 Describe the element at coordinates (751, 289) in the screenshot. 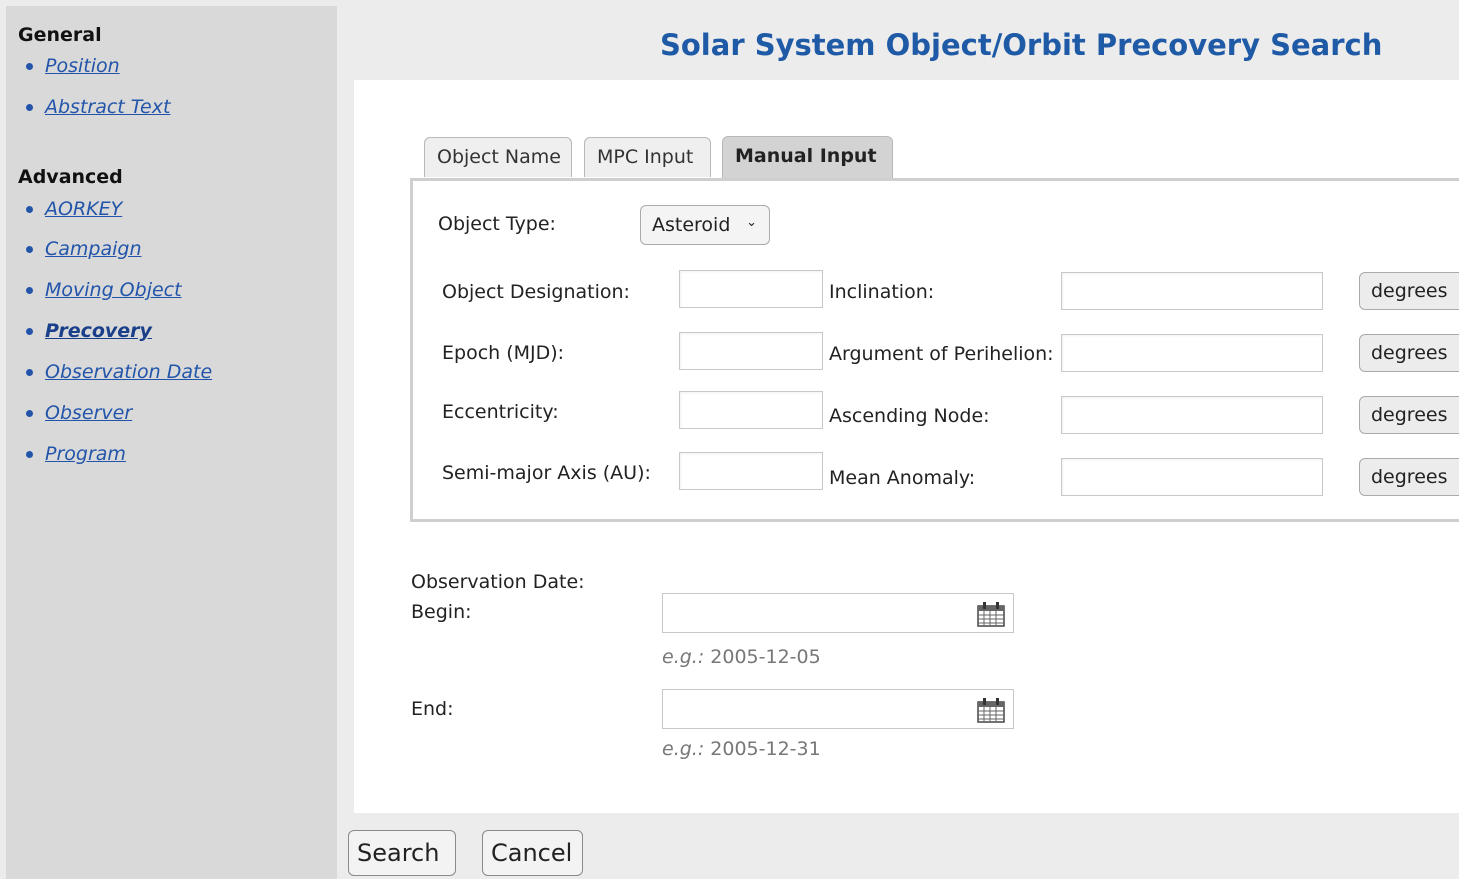

I see `object-designation-input` at that location.